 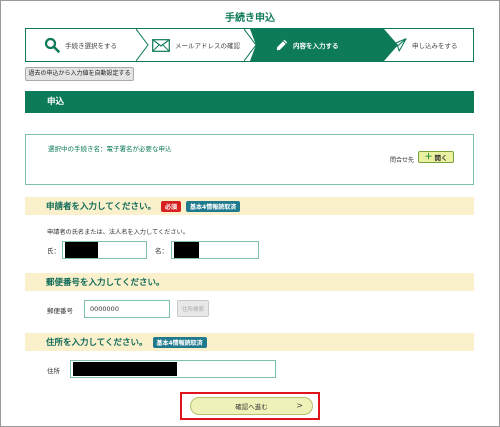 I want to click on last-name-input, so click(x=104, y=250).